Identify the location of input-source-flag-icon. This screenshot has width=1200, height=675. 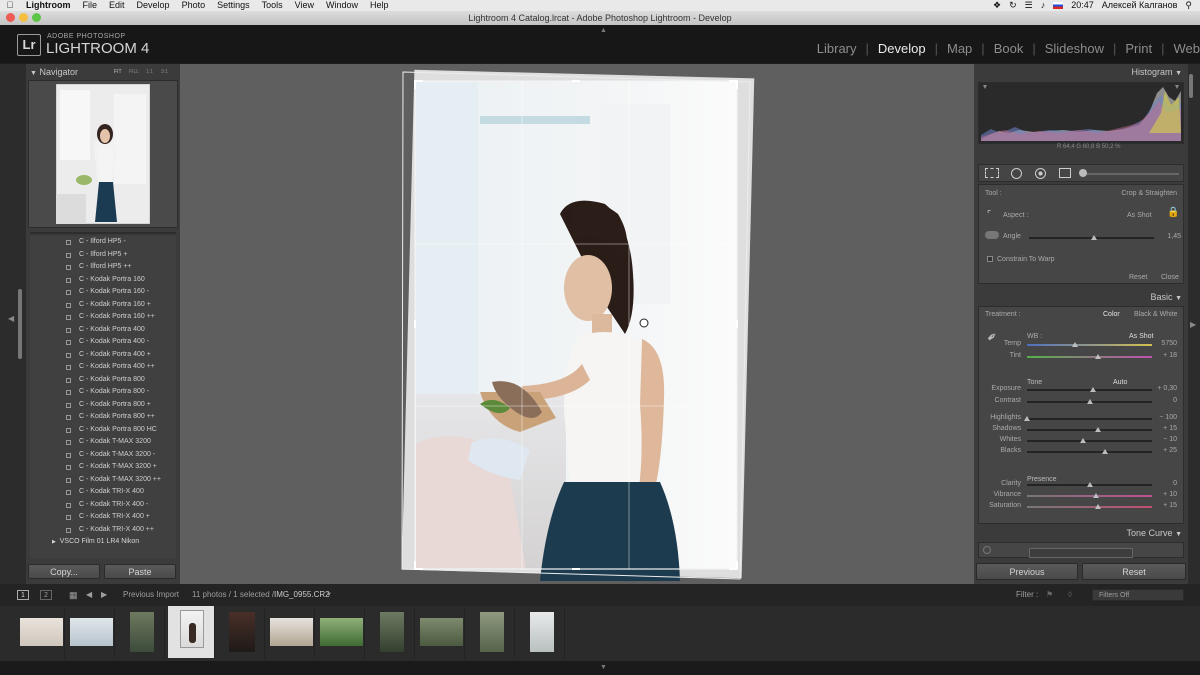
(1058, 5).